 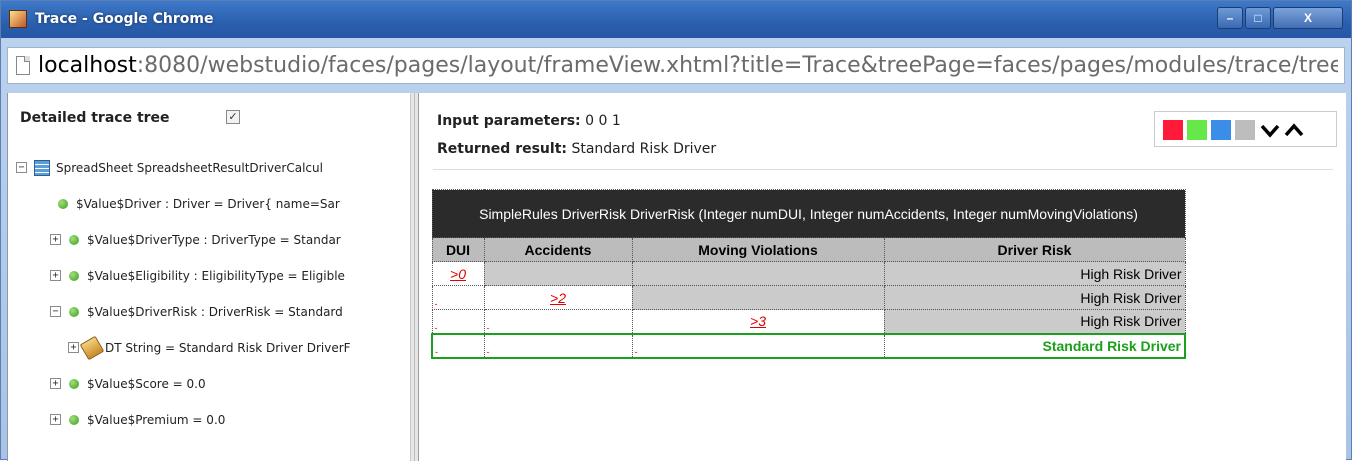 What do you see at coordinates (1197, 130) in the screenshot?
I see `green-swatch` at bounding box center [1197, 130].